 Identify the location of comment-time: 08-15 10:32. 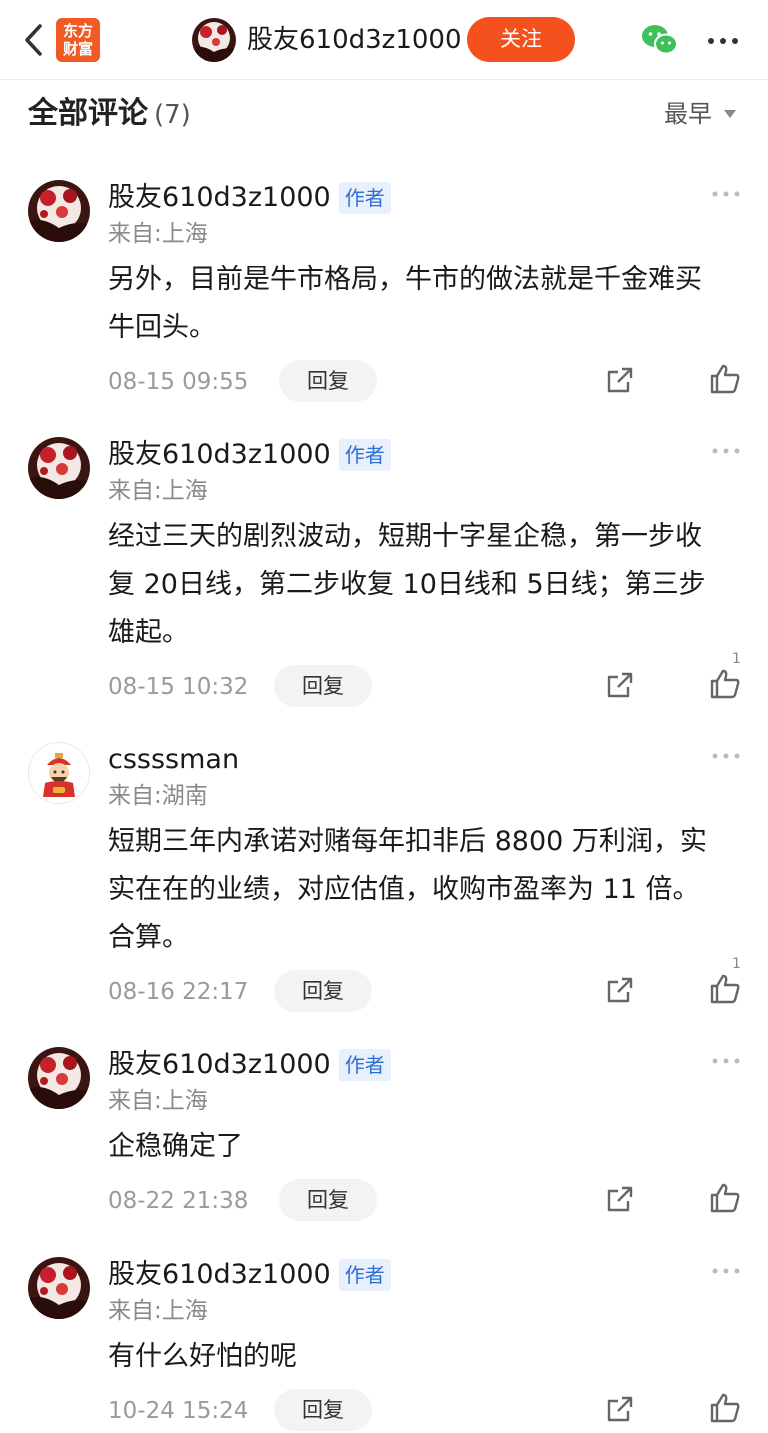
(178, 687).